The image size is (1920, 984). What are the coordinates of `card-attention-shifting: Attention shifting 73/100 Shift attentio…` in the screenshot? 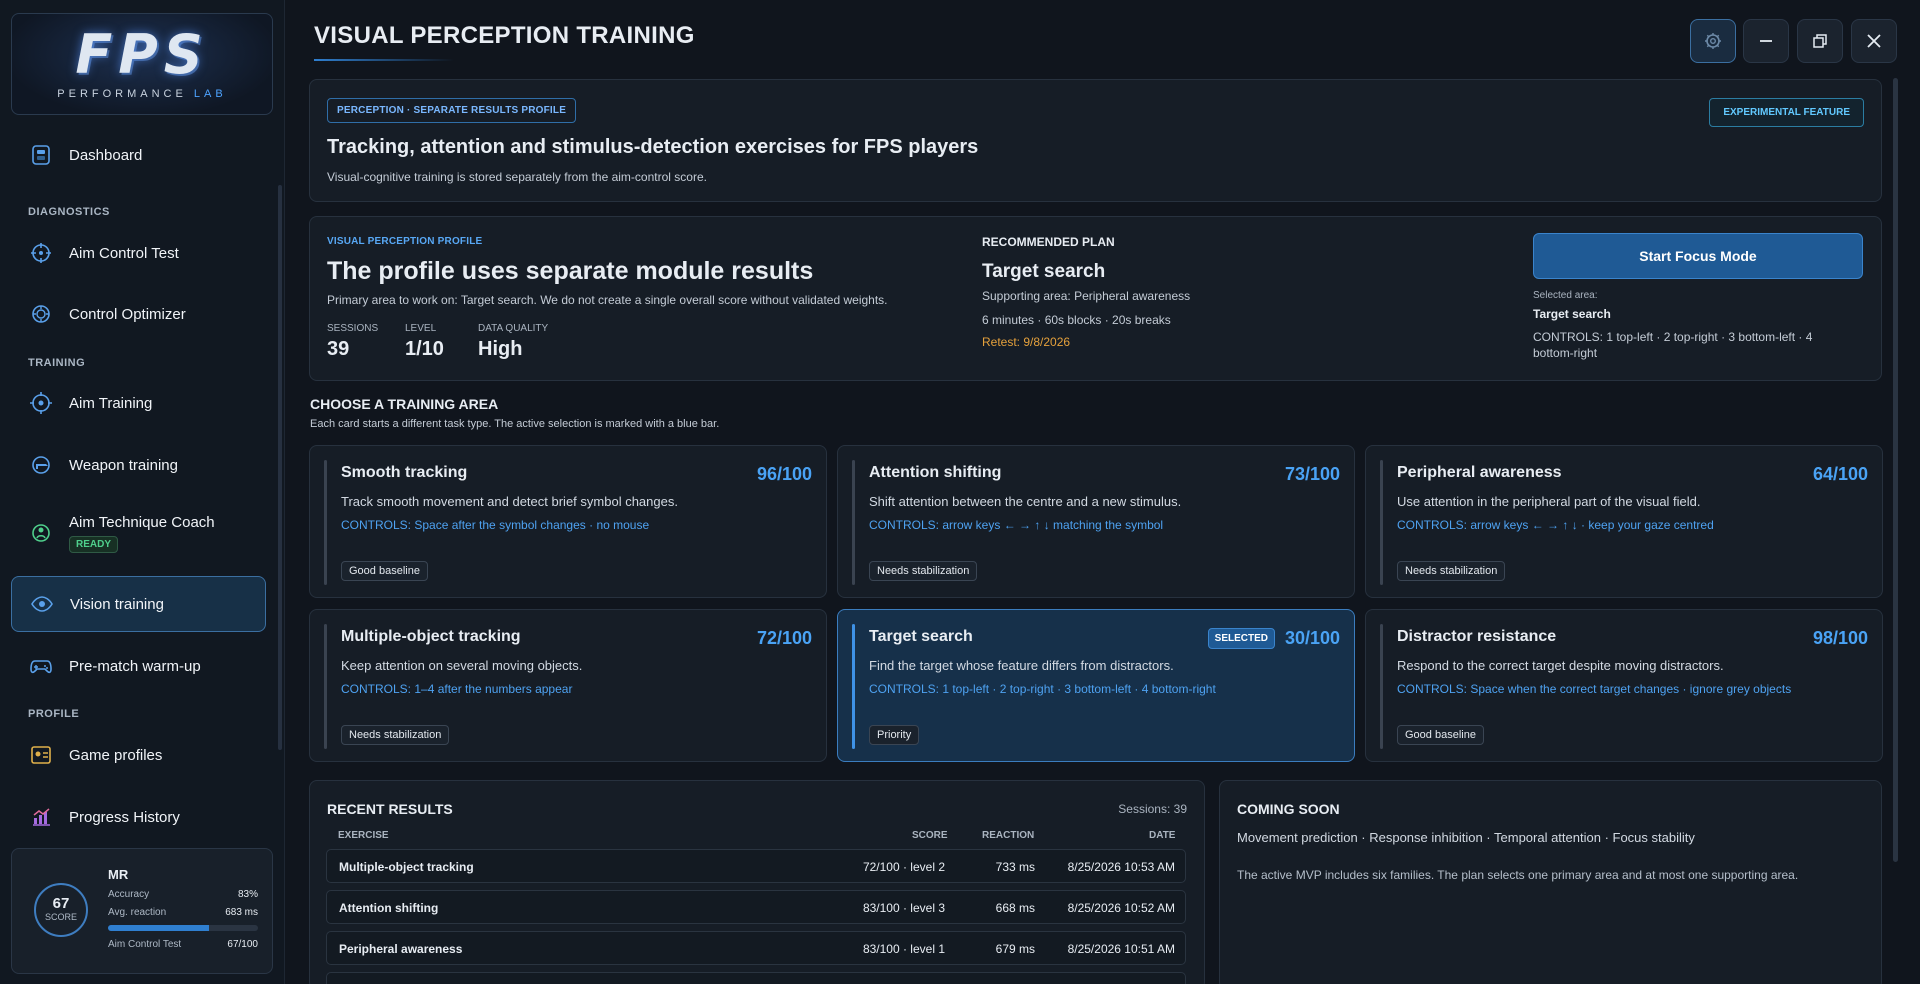 It's located at (1096, 521).